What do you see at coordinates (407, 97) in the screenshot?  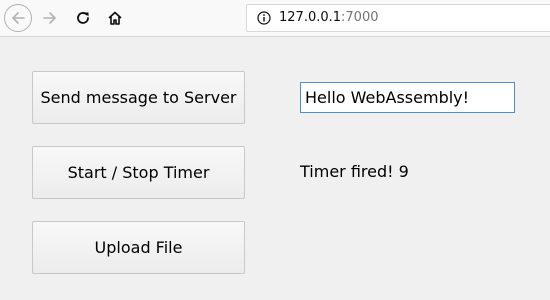 I see `message-input` at bounding box center [407, 97].